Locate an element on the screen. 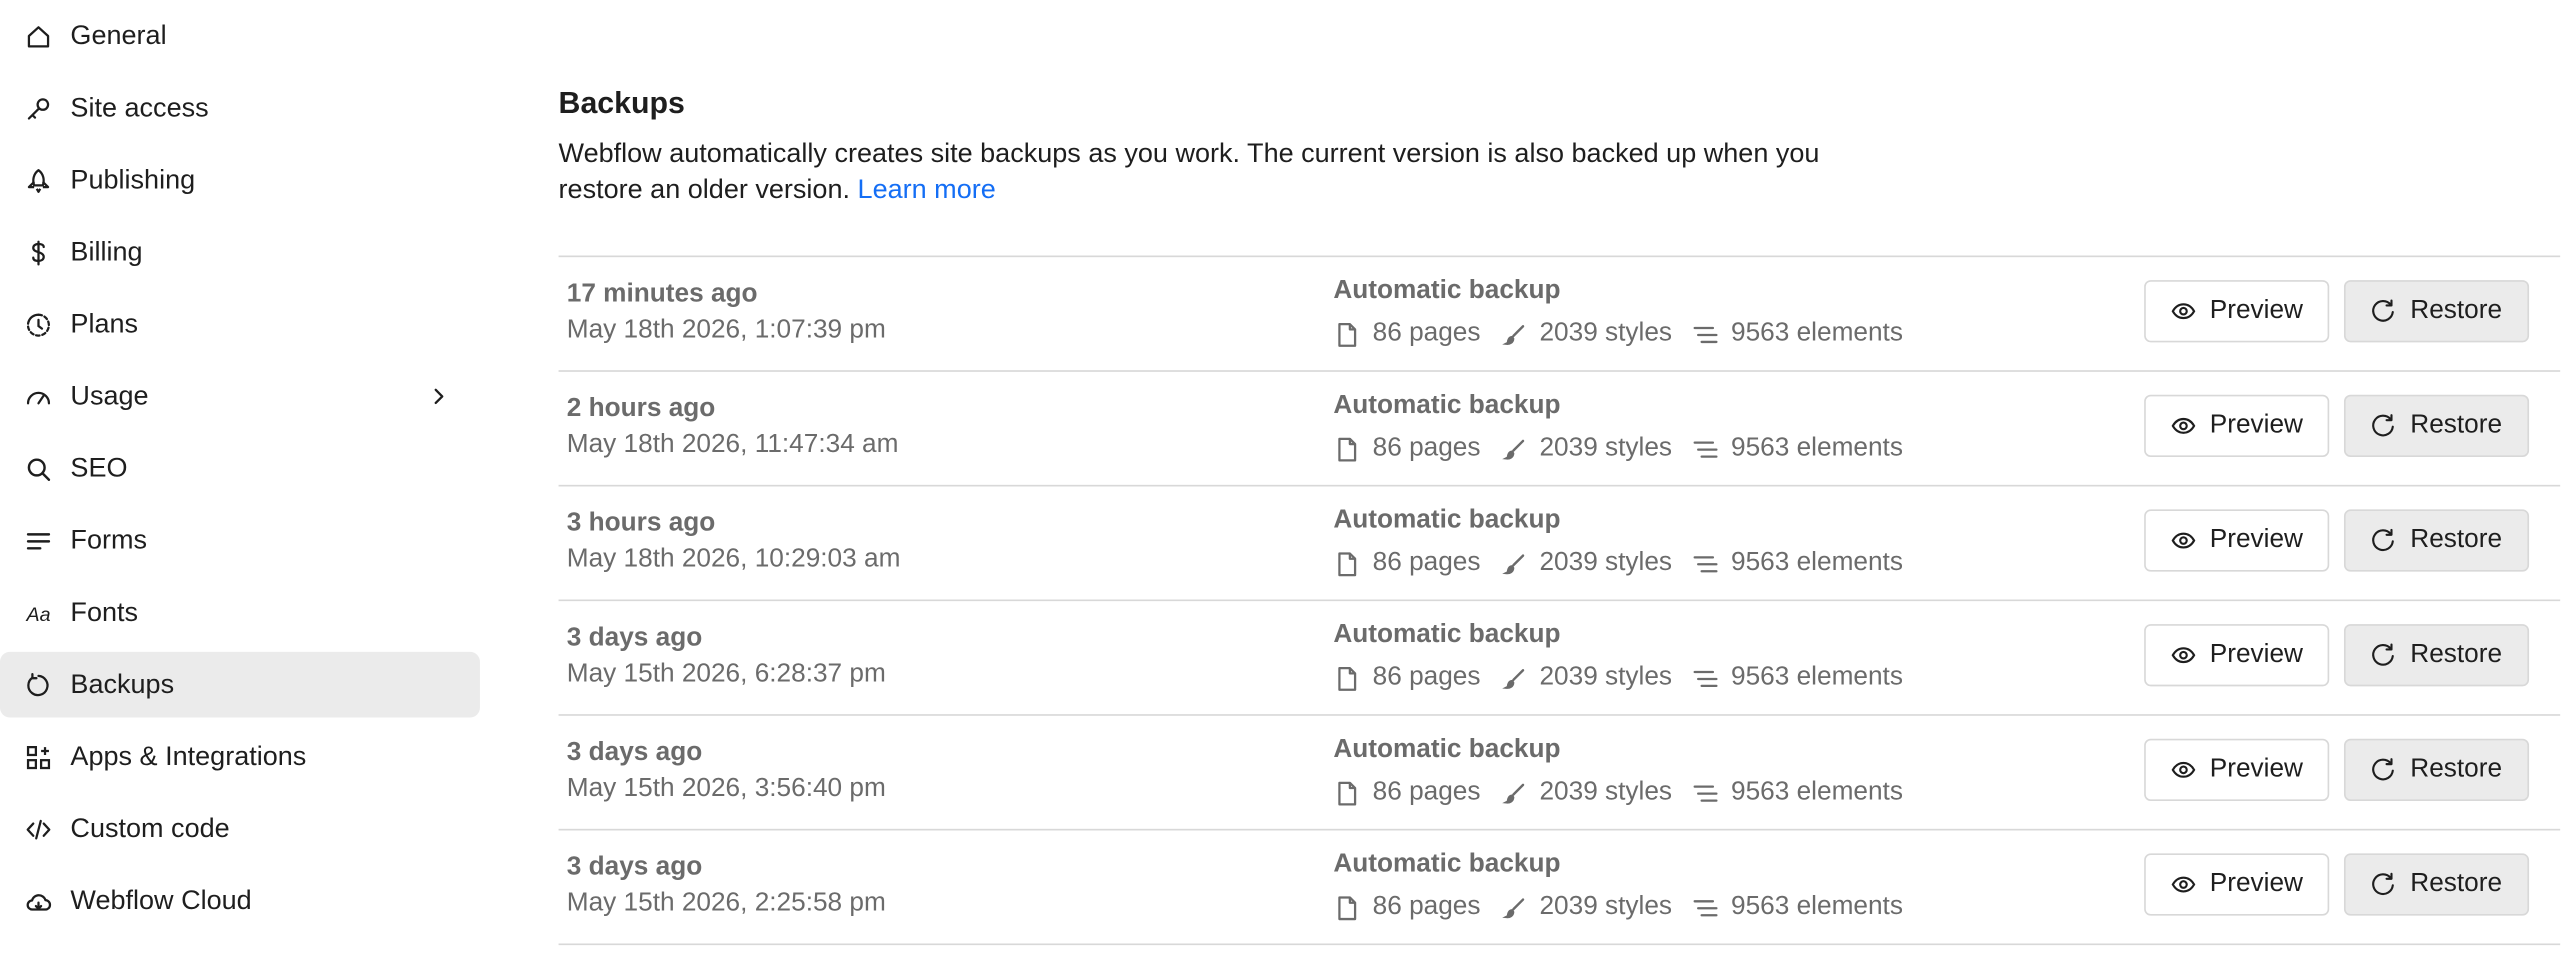 This screenshot has width=2568, height=964. brush-icon is located at coordinates (1512, 678).